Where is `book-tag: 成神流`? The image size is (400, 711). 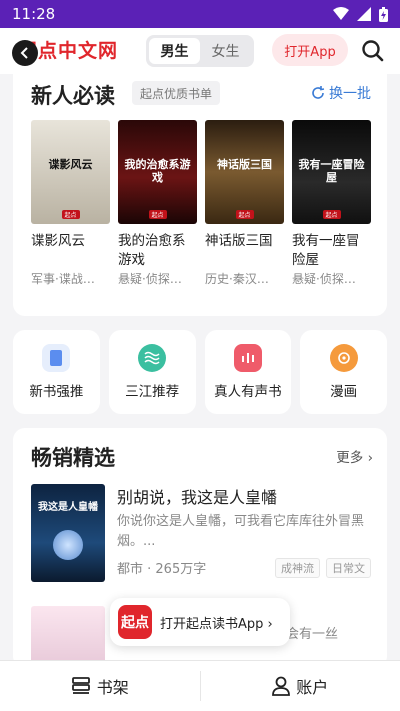 book-tag: 成神流 is located at coordinates (297, 568).